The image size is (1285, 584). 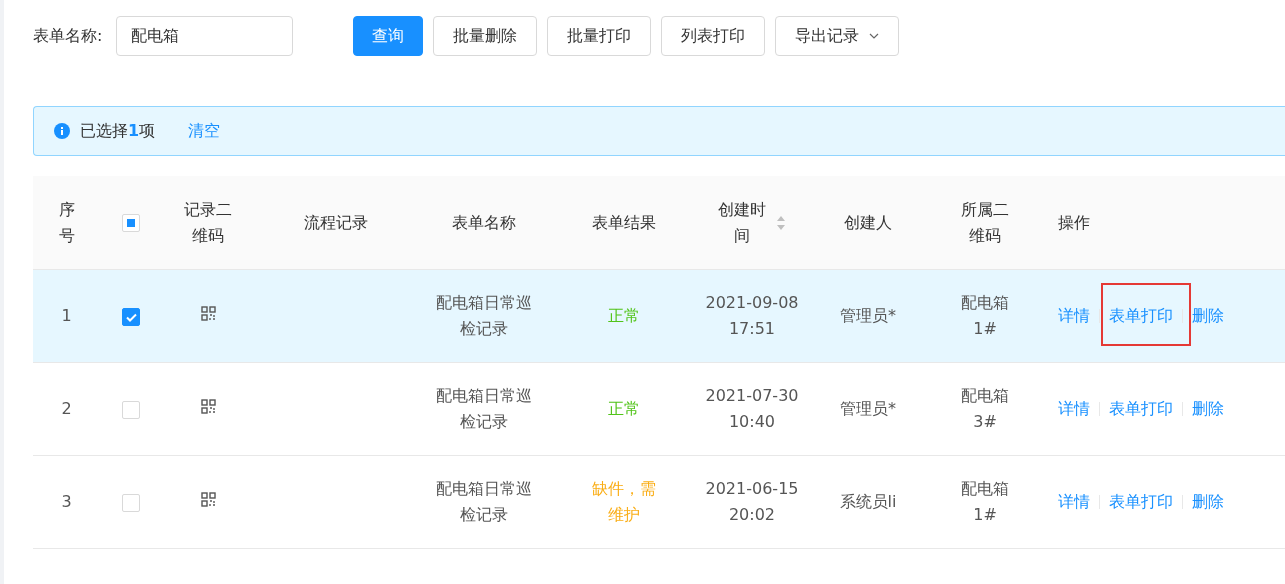 I want to click on column-header: 序号, so click(x=66, y=222).